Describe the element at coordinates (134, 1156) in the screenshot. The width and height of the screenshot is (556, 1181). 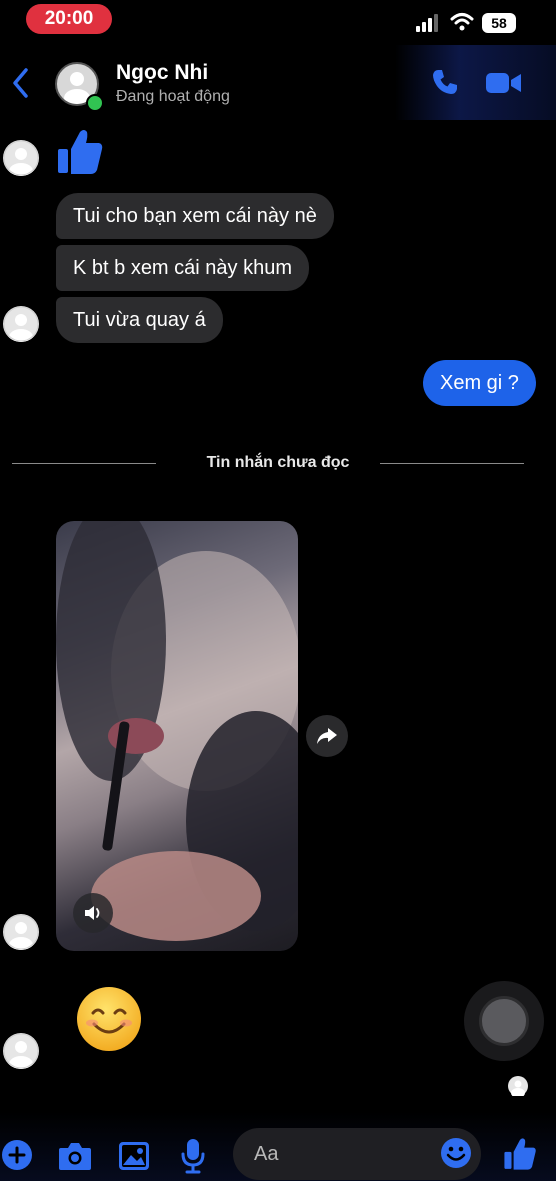
I see `image-icon` at that location.